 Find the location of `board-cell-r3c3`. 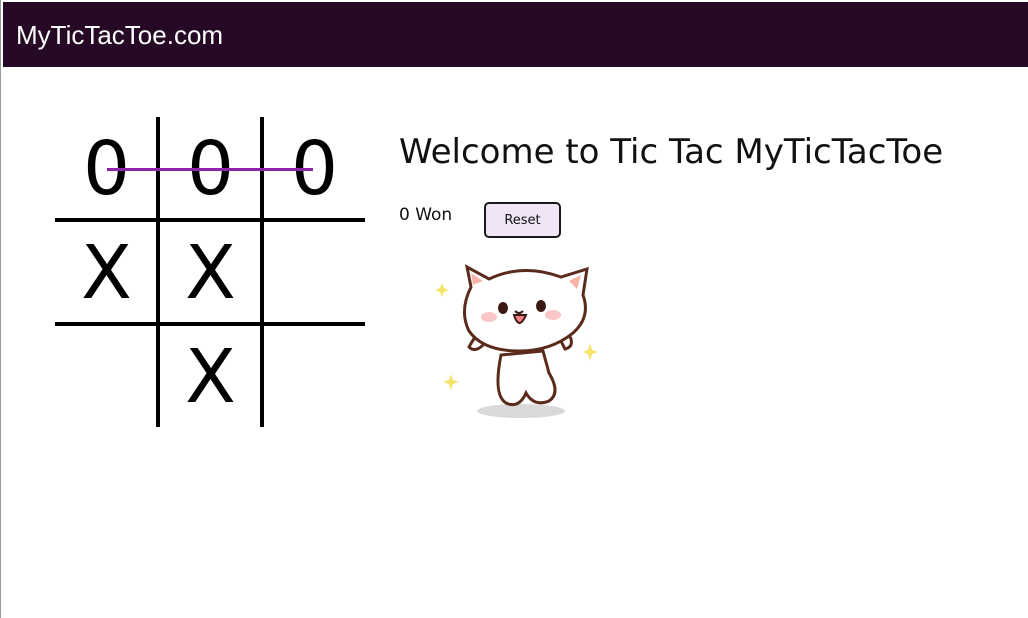

board-cell-r3c3 is located at coordinates (314, 376).